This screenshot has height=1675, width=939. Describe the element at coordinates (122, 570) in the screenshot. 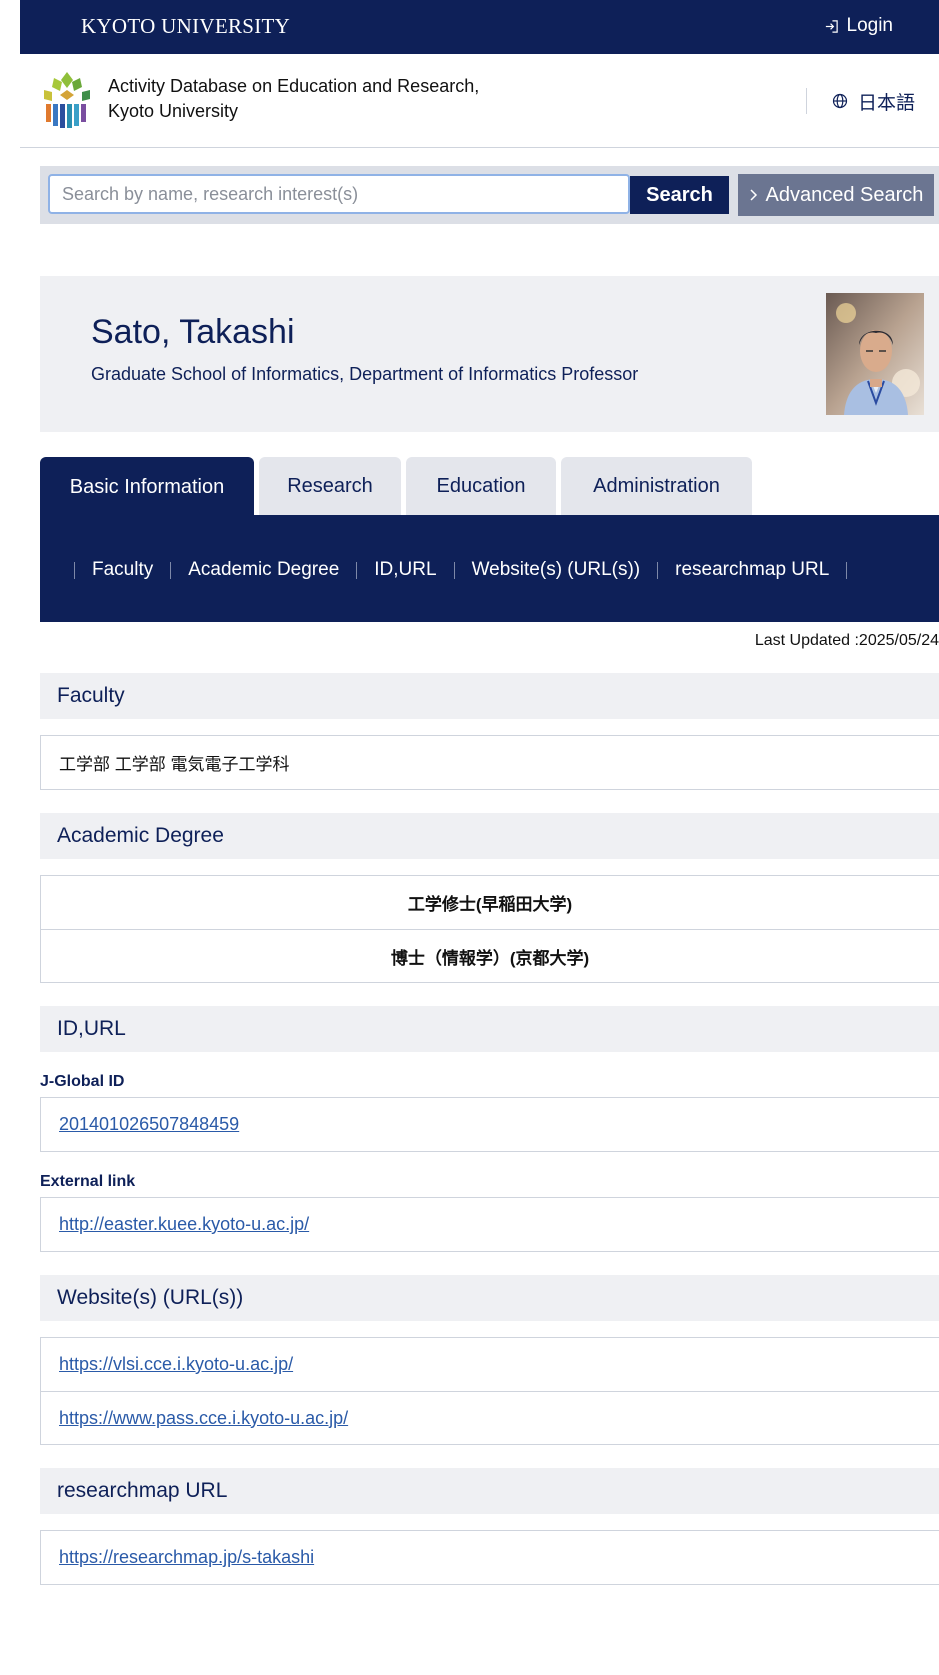

I see `nav-link-faculty: Faculty` at that location.